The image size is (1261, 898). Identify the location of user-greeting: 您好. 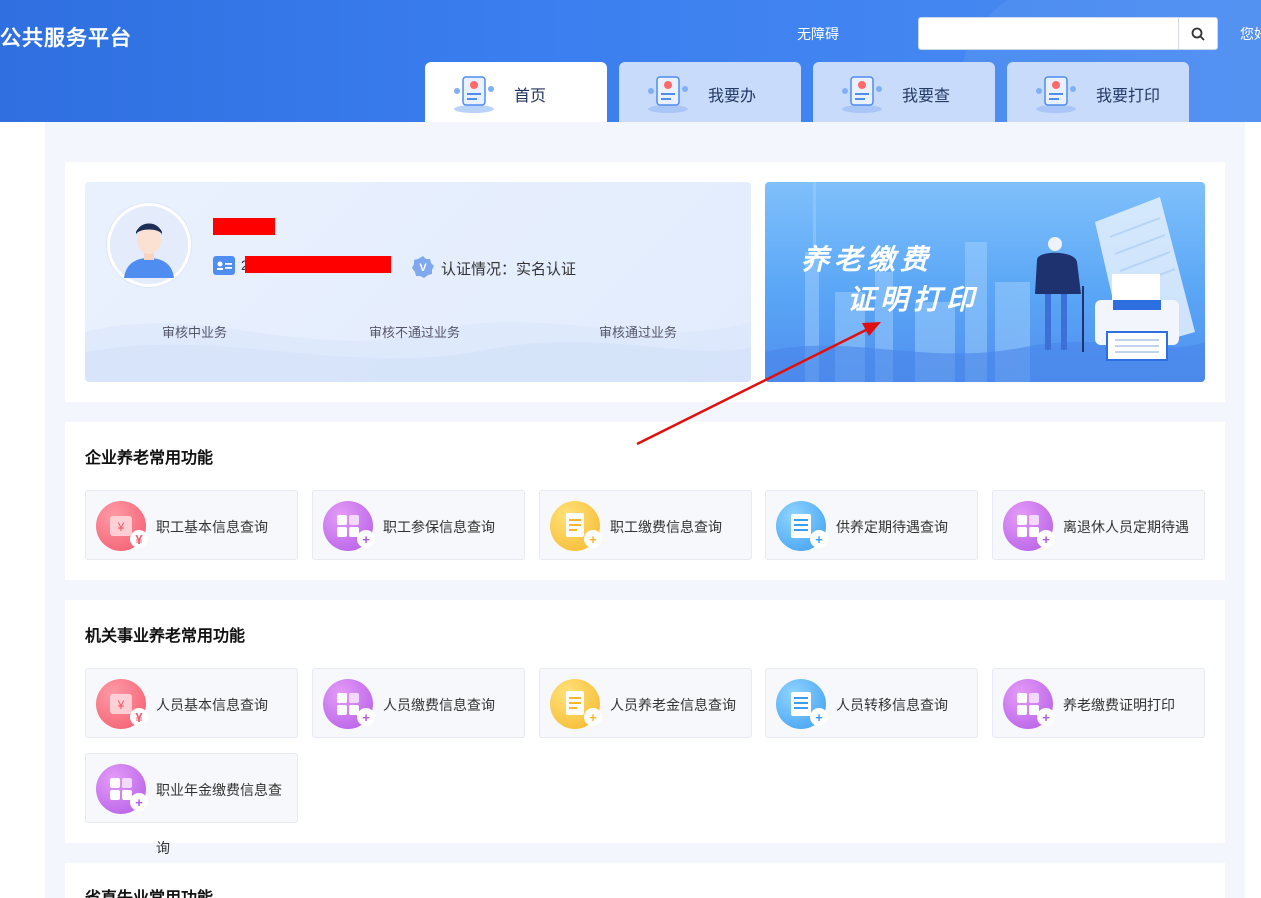
(1250, 34).